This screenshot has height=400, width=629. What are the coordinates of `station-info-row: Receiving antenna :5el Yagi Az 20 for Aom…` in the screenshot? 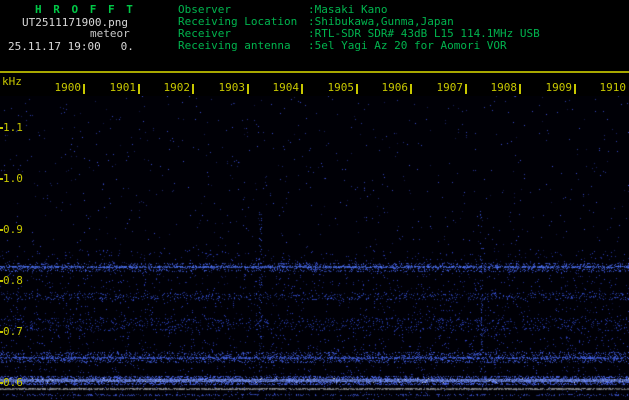 It's located at (359, 46).